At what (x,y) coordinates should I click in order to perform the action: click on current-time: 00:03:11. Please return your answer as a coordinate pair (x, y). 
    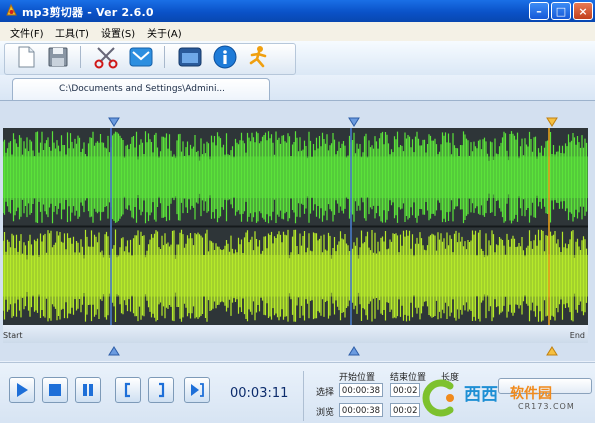
    Looking at the image, I should click on (259, 393).